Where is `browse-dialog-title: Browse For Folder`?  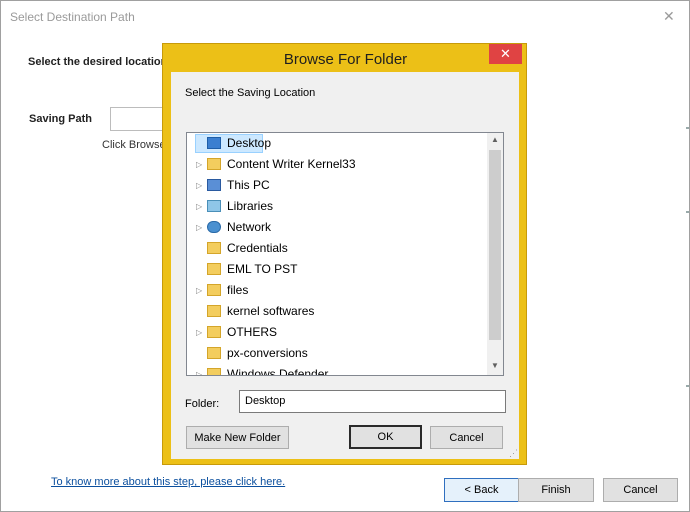 browse-dialog-title: Browse For Folder is located at coordinates (345, 59).